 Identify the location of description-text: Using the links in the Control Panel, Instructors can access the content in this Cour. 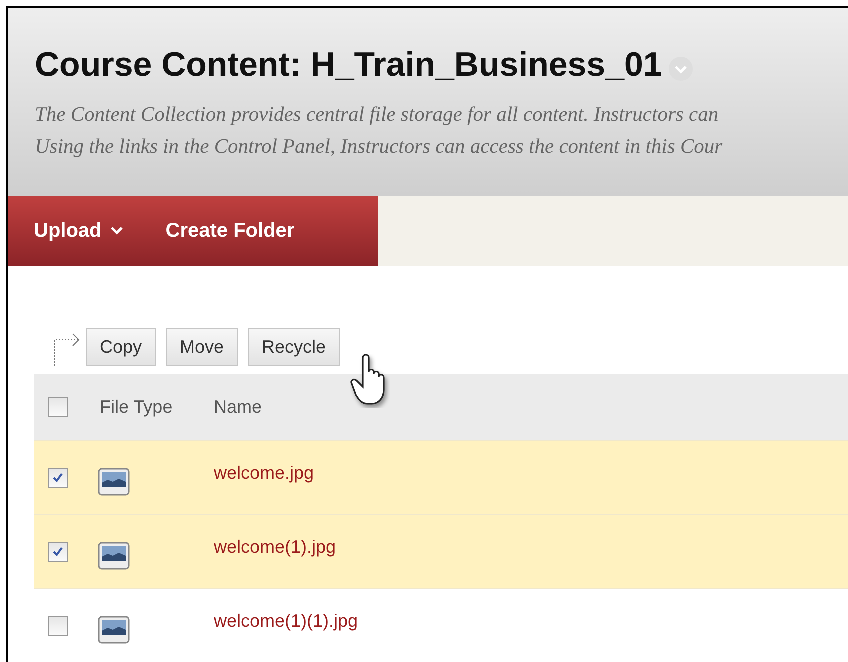
(379, 147).